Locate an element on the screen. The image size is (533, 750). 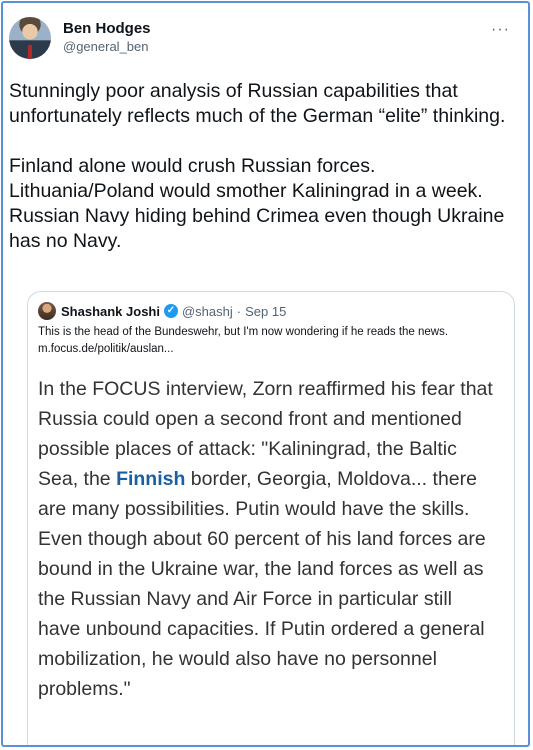
author-avatar is located at coordinates (30, 38).